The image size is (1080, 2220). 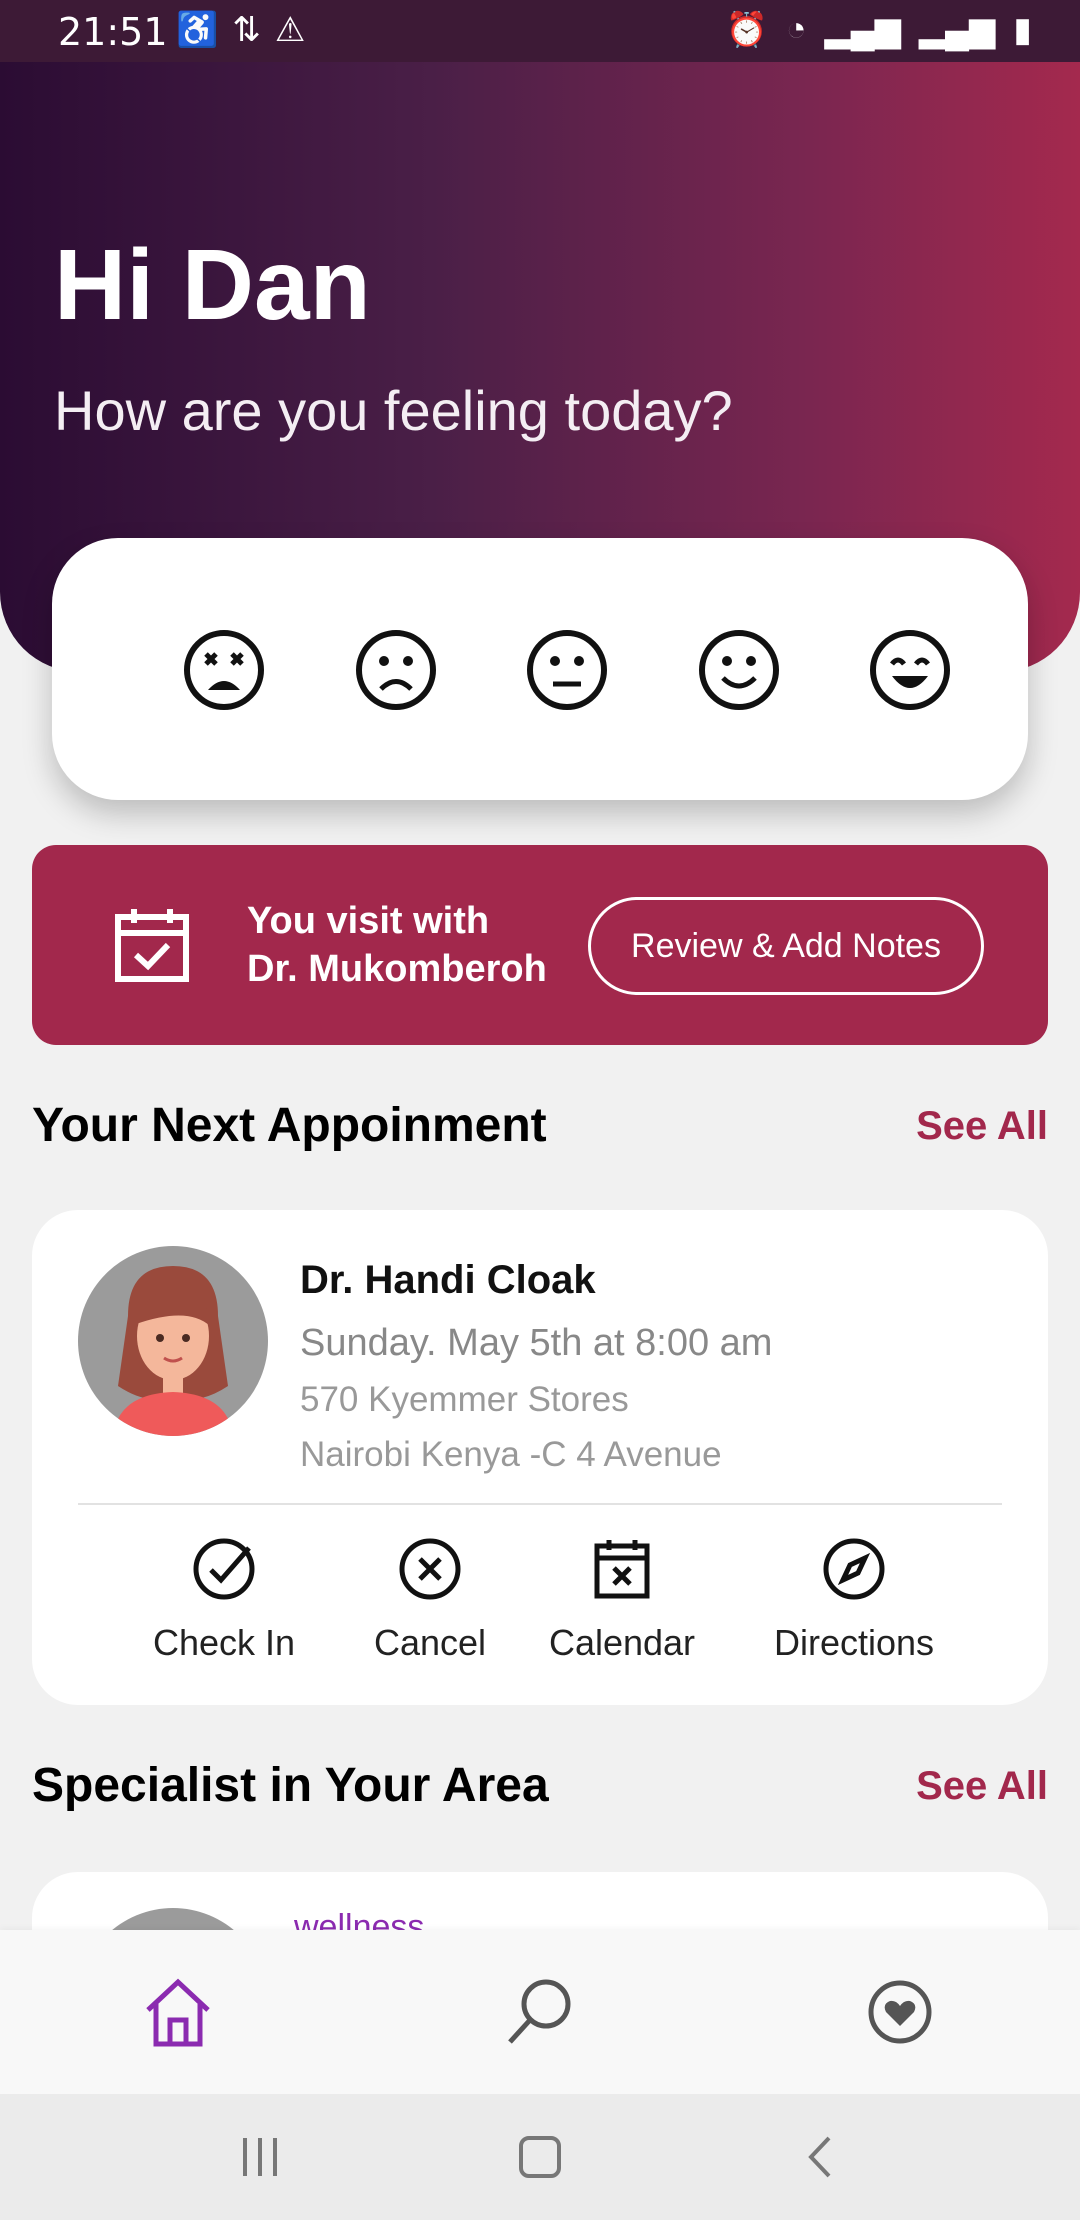 What do you see at coordinates (113, 32) in the screenshot?
I see `status-time: 21:51` at bounding box center [113, 32].